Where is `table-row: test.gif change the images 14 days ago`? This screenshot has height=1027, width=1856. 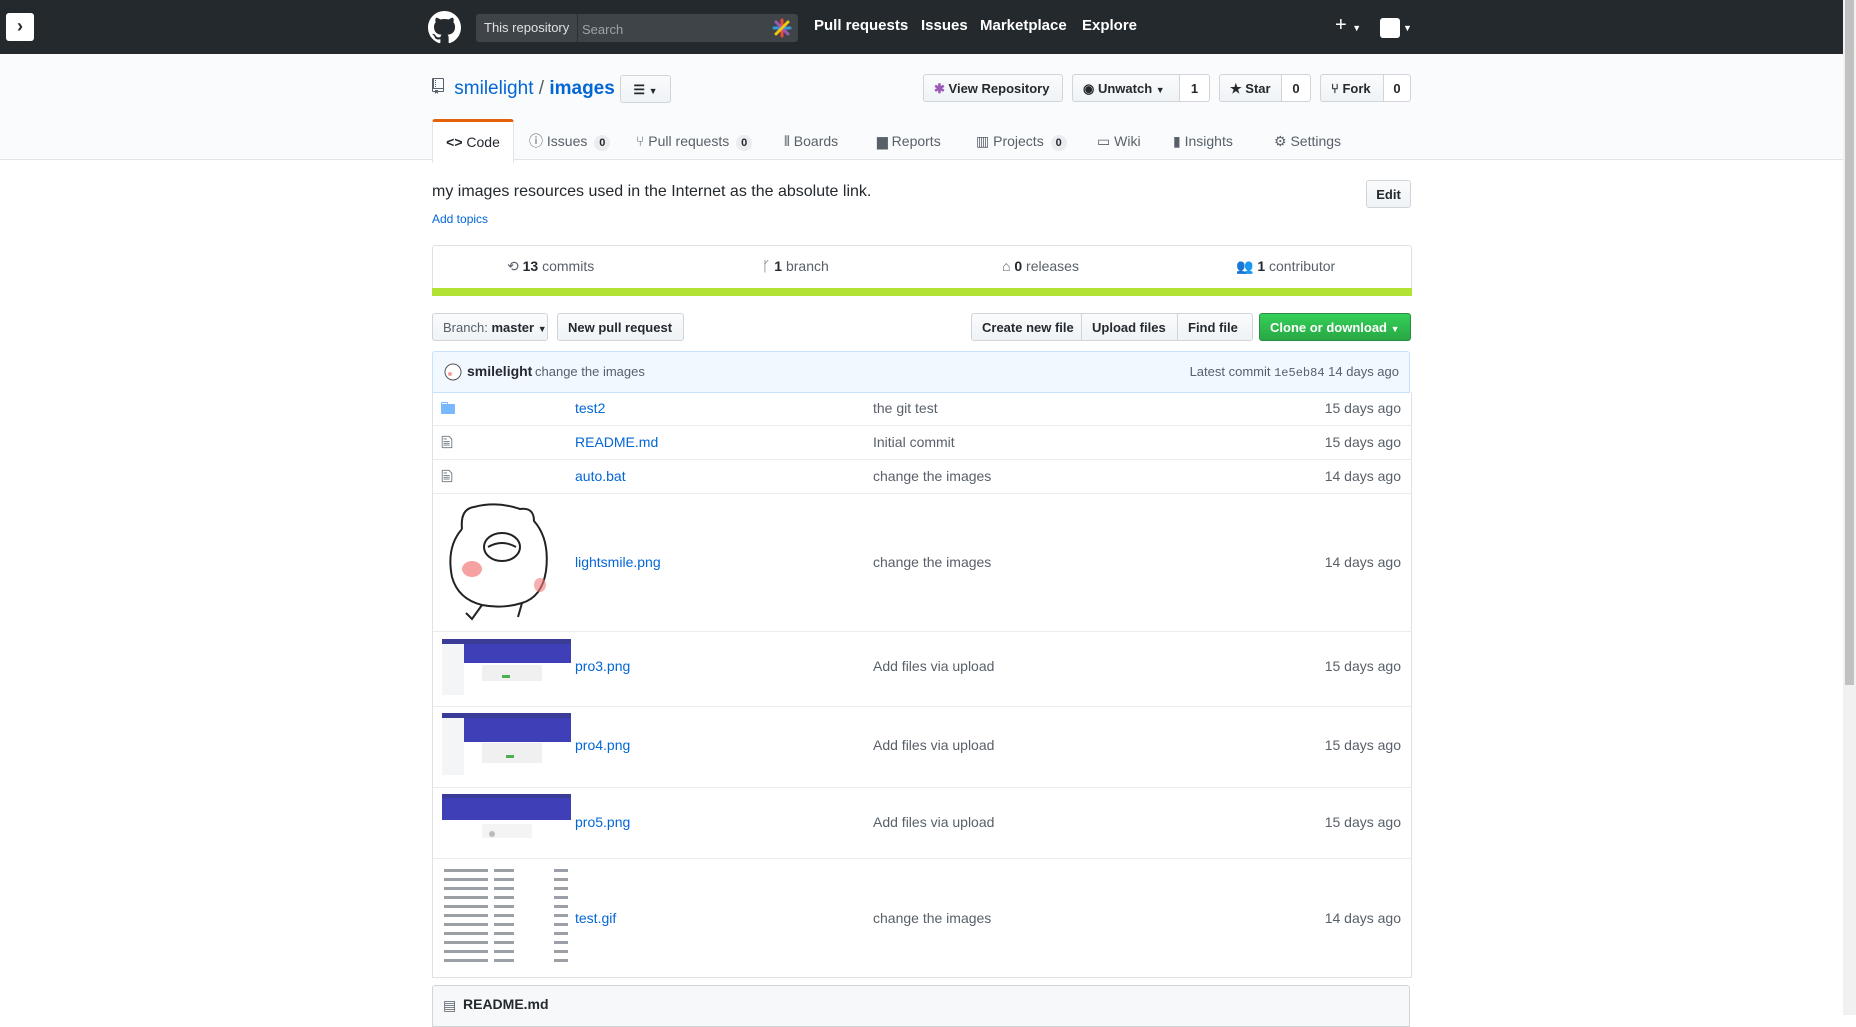 table-row: test.gif change the images 14 days ago is located at coordinates (922, 917).